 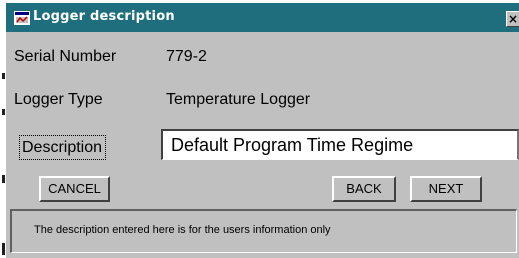 What do you see at coordinates (58, 99) in the screenshot?
I see `logger-type-label: Logger Type` at bounding box center [58, 99].